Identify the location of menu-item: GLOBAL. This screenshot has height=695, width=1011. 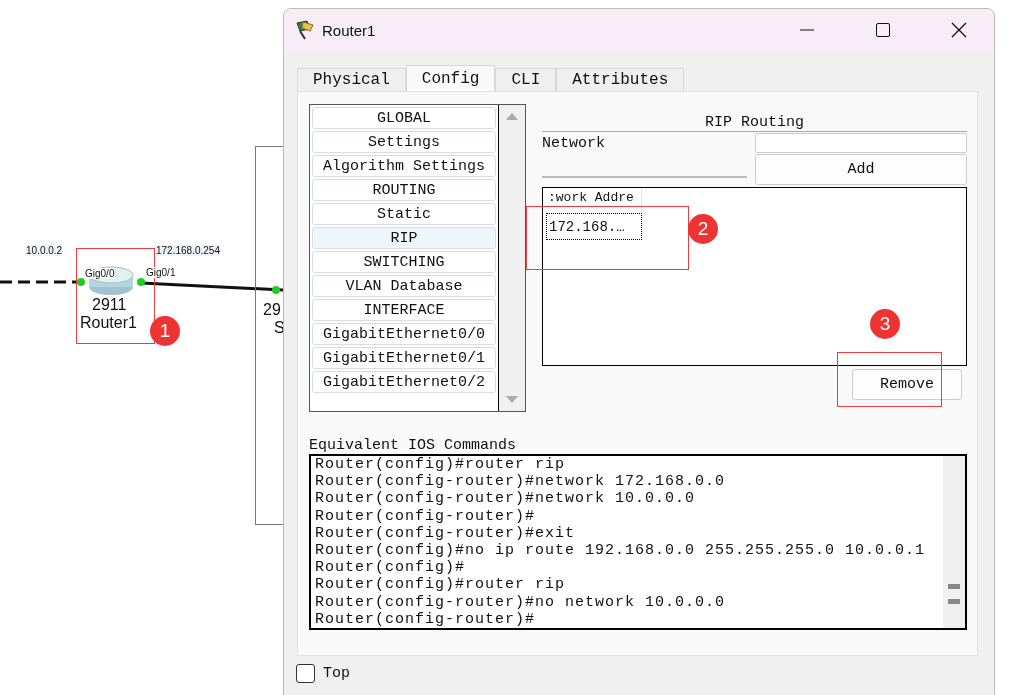
(404, 118).